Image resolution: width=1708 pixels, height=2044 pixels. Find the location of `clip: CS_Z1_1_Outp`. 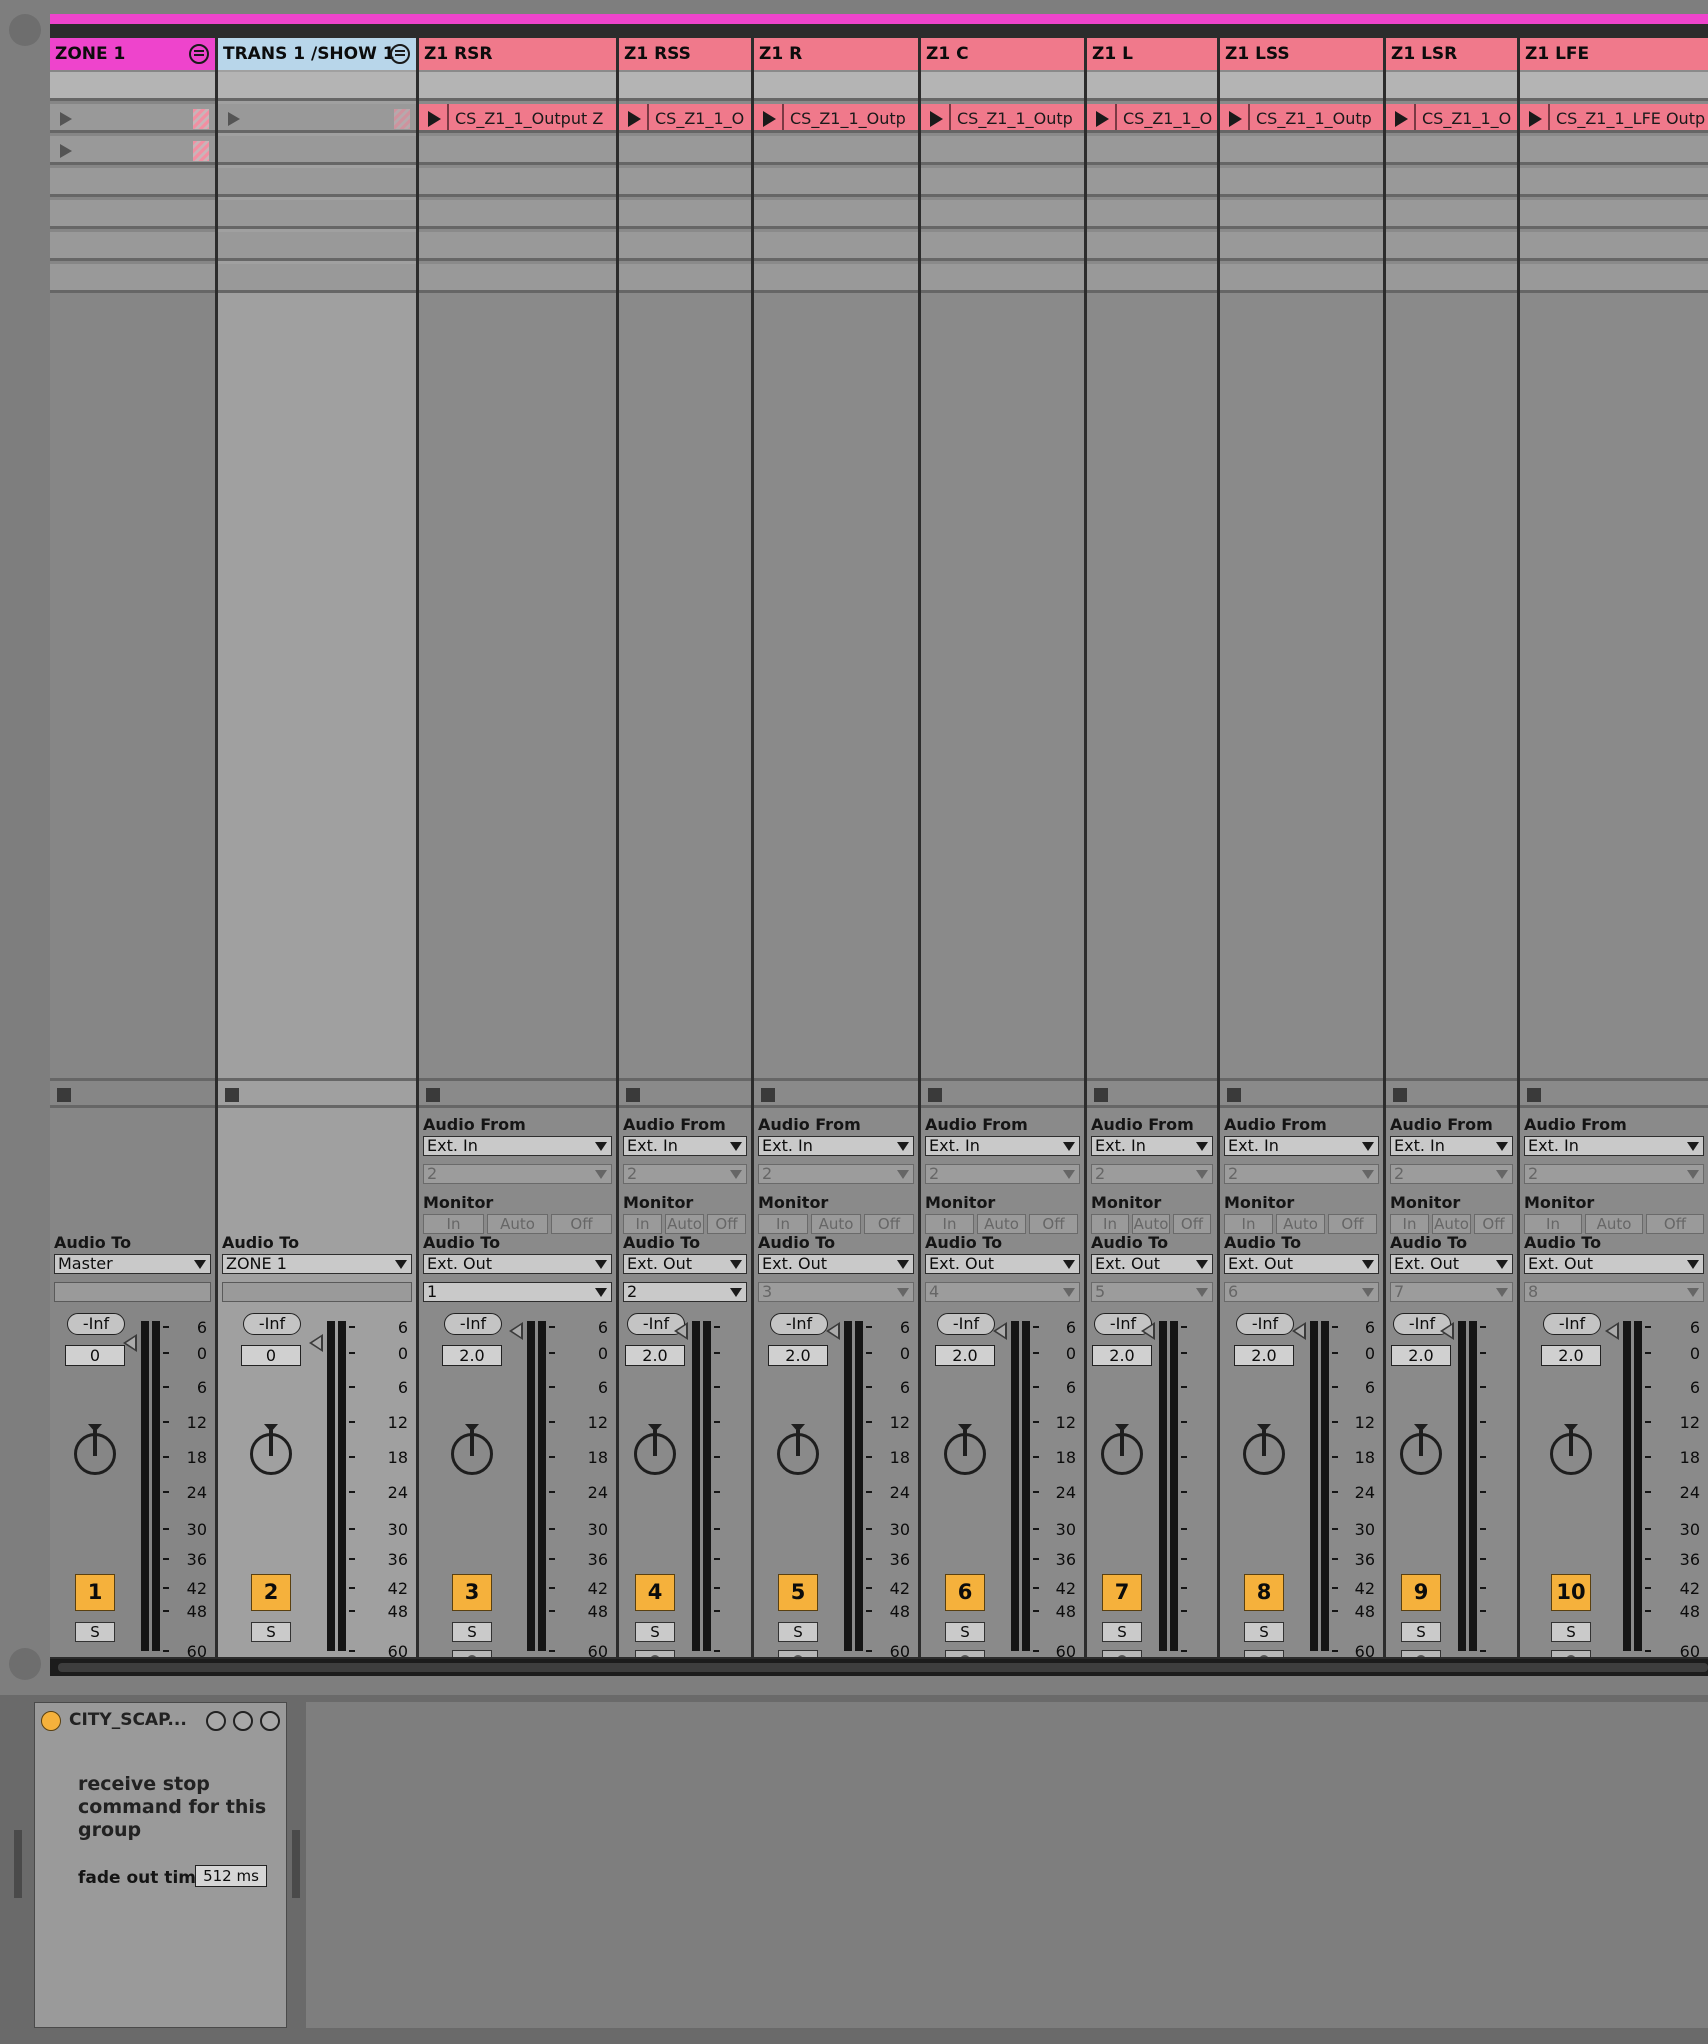

clip: CS_Z1_1_Outp is located at coordinates (1301, 118).